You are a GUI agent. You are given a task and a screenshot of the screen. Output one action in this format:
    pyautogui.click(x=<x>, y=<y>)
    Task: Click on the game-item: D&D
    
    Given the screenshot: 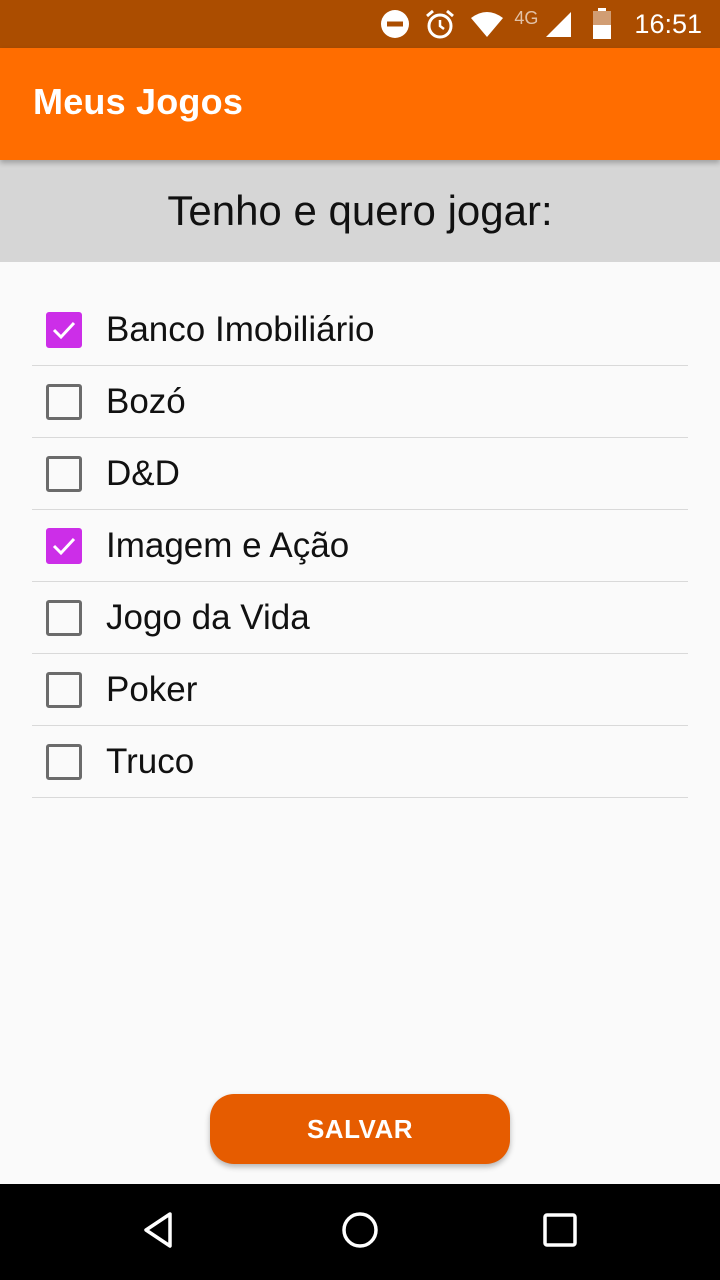 What is the action you would take?
    pyautogui.click(x=360, y=474)
    